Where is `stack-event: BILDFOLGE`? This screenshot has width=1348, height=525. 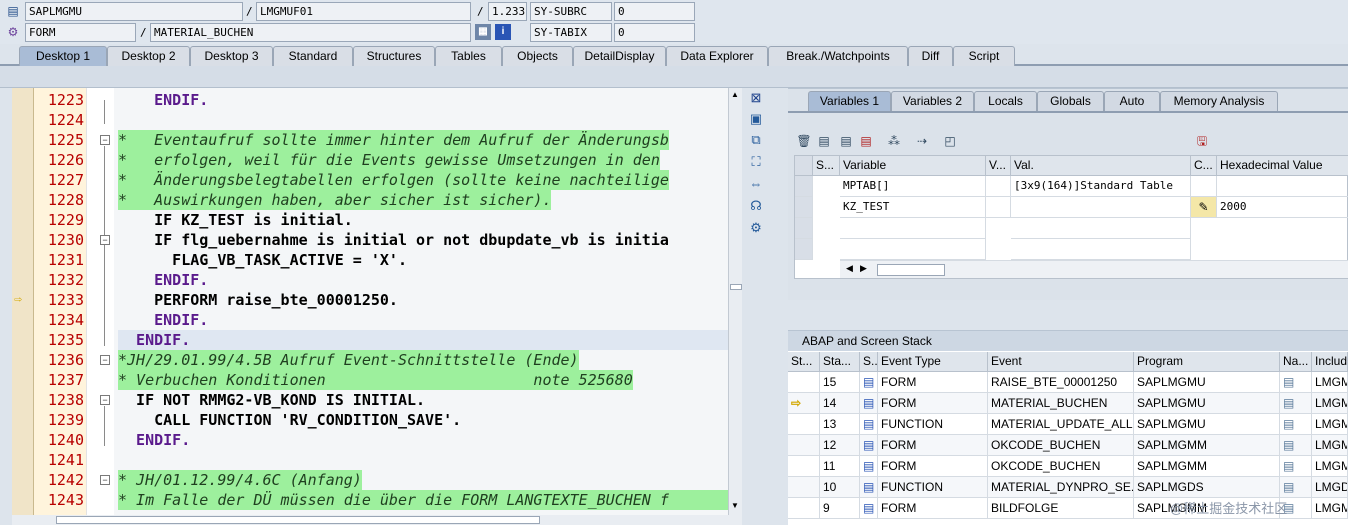
stack-event: BILDFOLGE is located at coordinates (1061, 508).